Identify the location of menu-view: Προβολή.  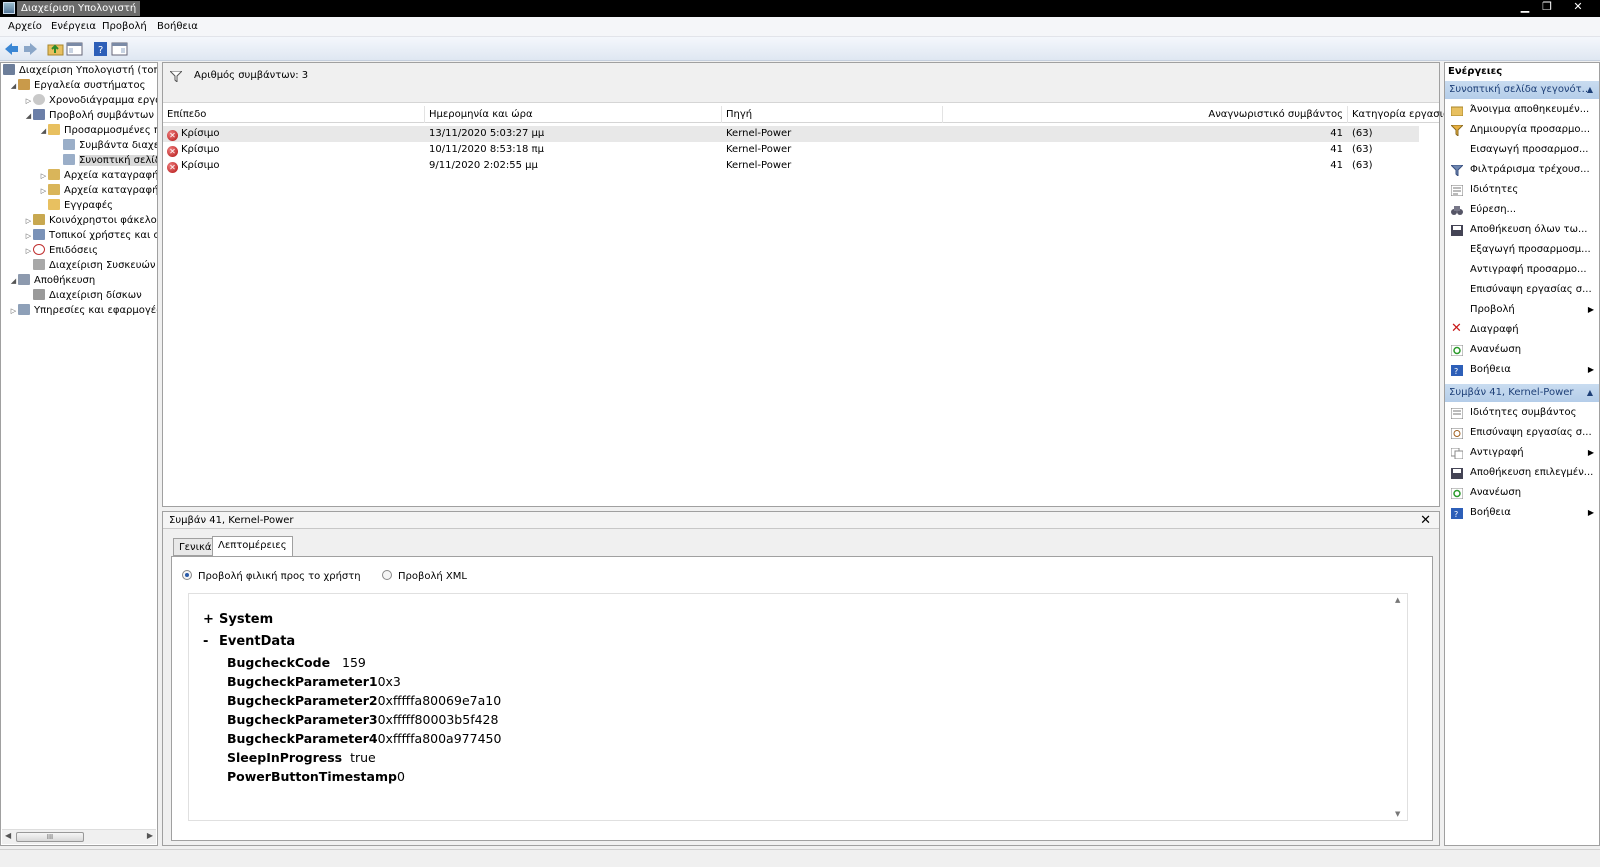
(124, 26).